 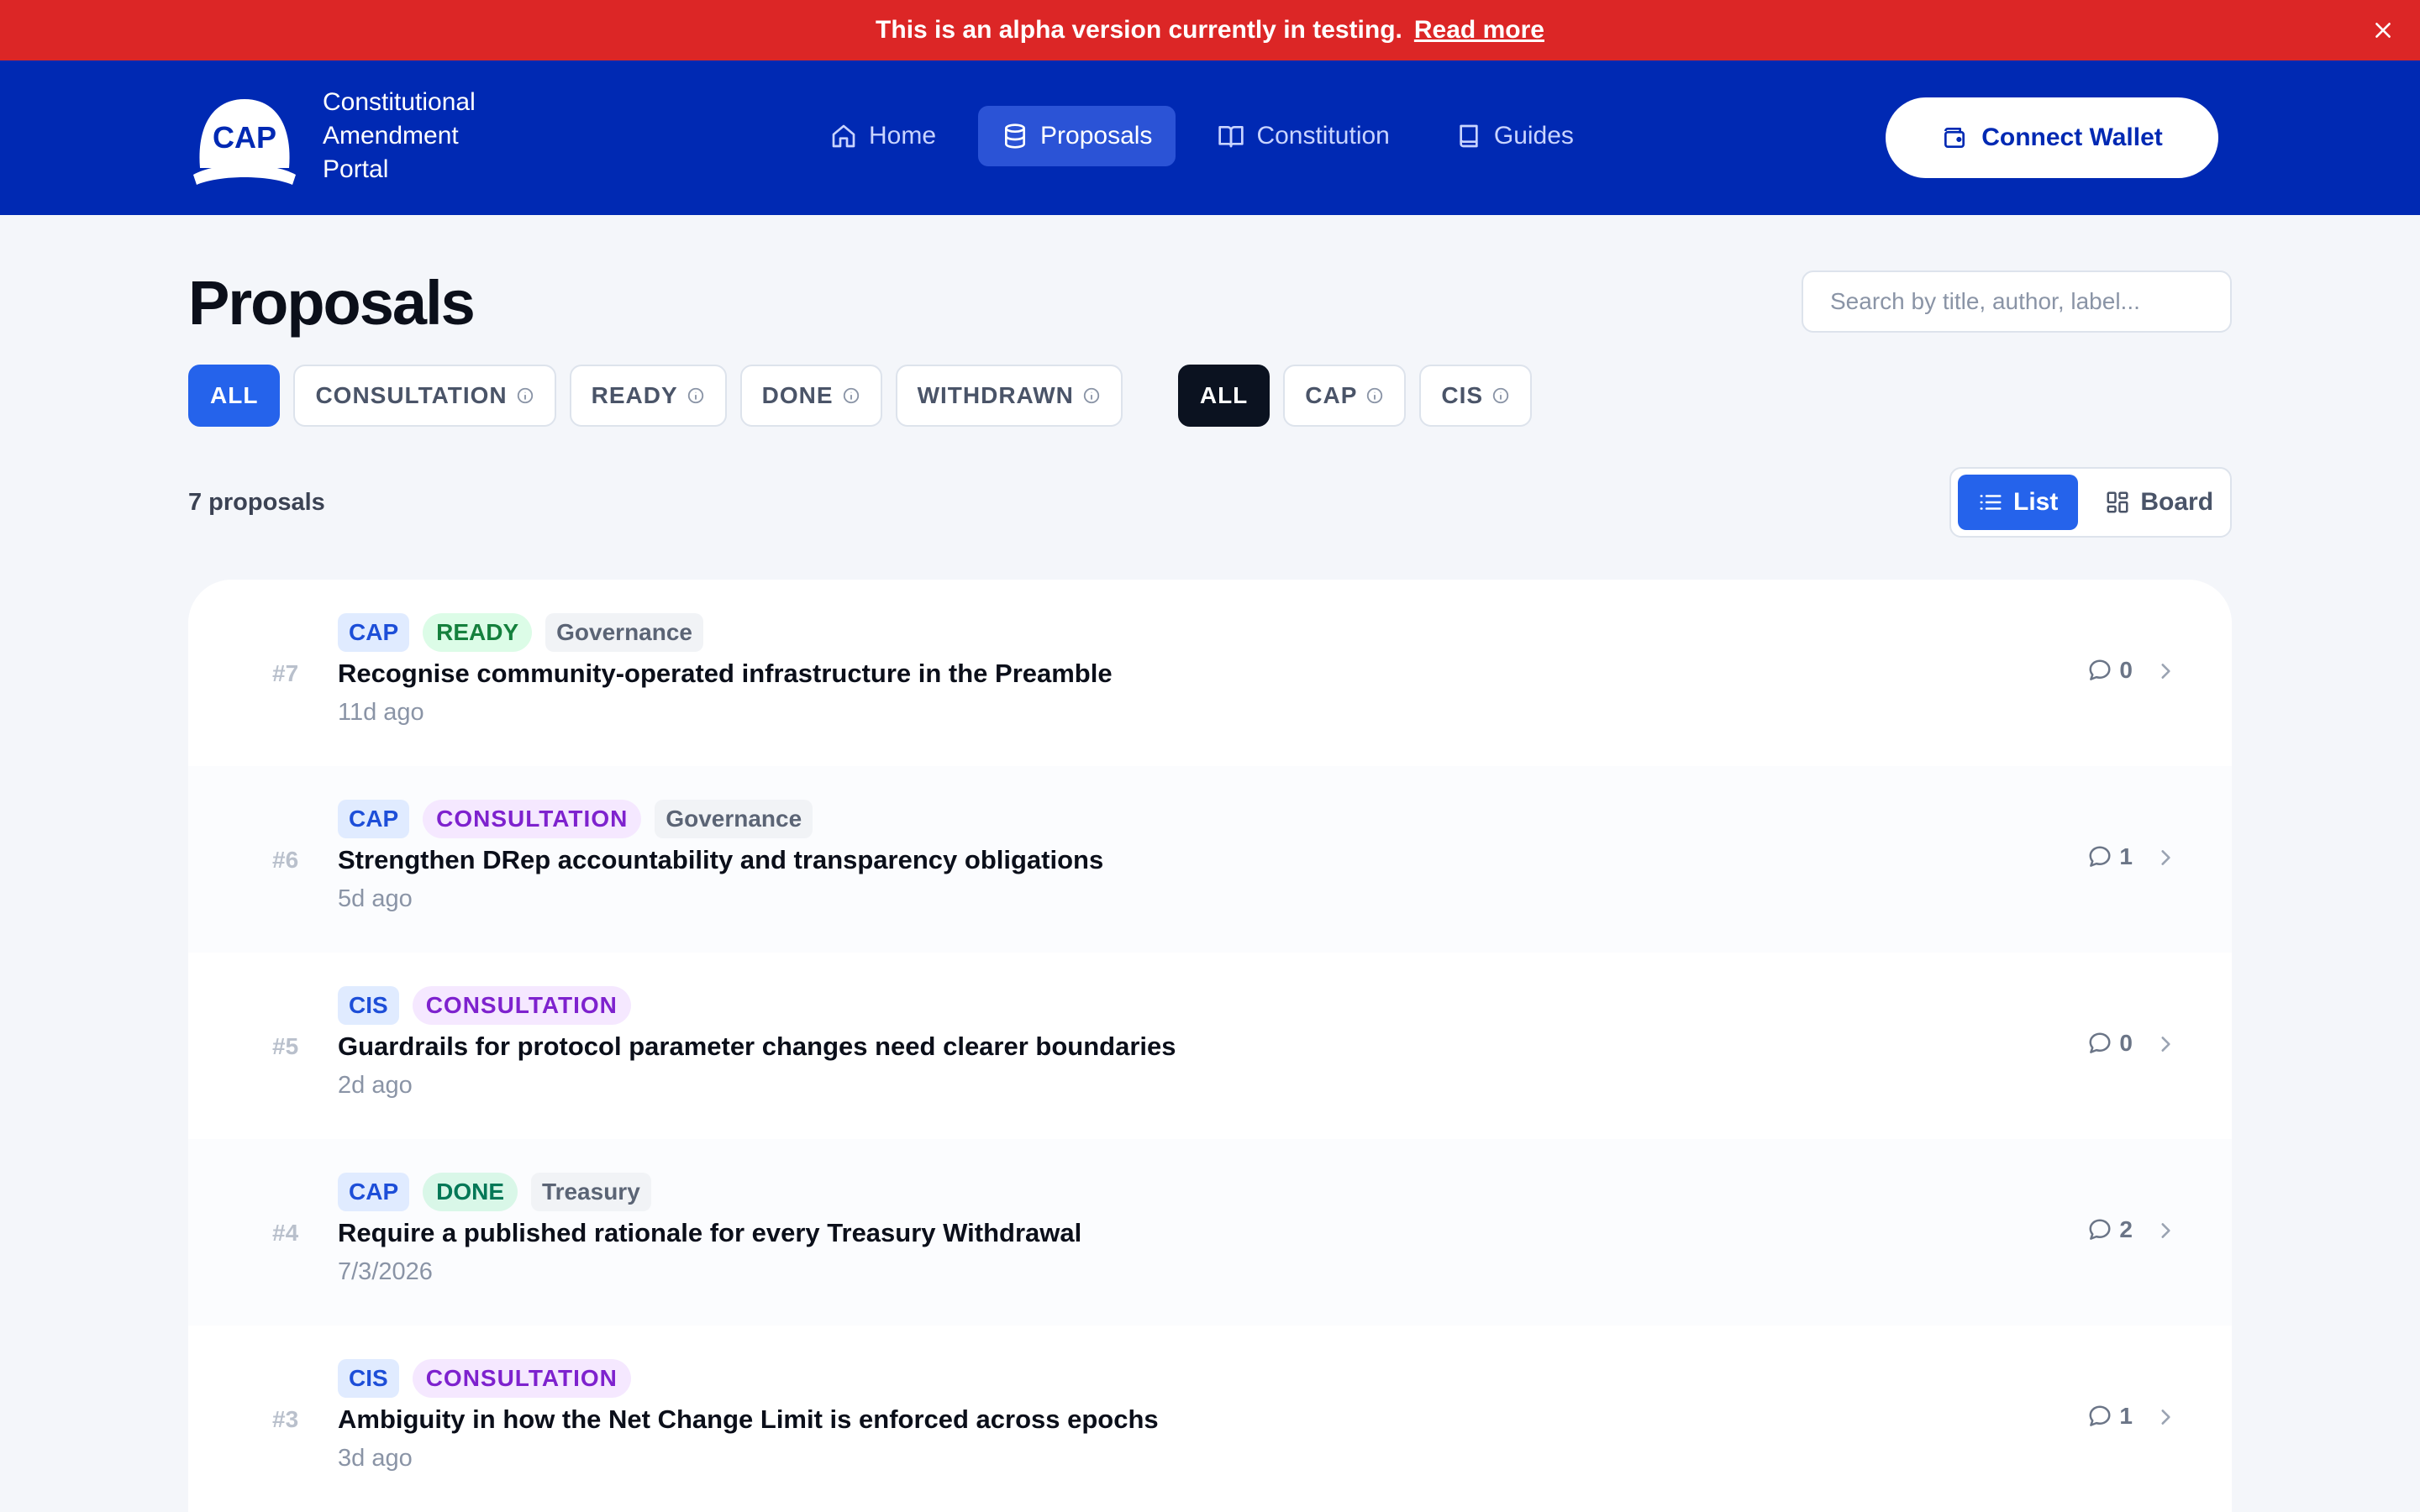 I want to click on close-icon, so click(x=2383, y=30).